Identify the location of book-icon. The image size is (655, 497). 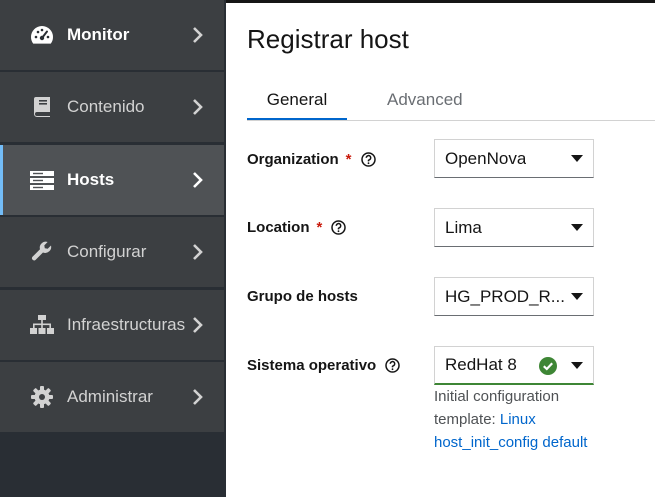
(42, 107).